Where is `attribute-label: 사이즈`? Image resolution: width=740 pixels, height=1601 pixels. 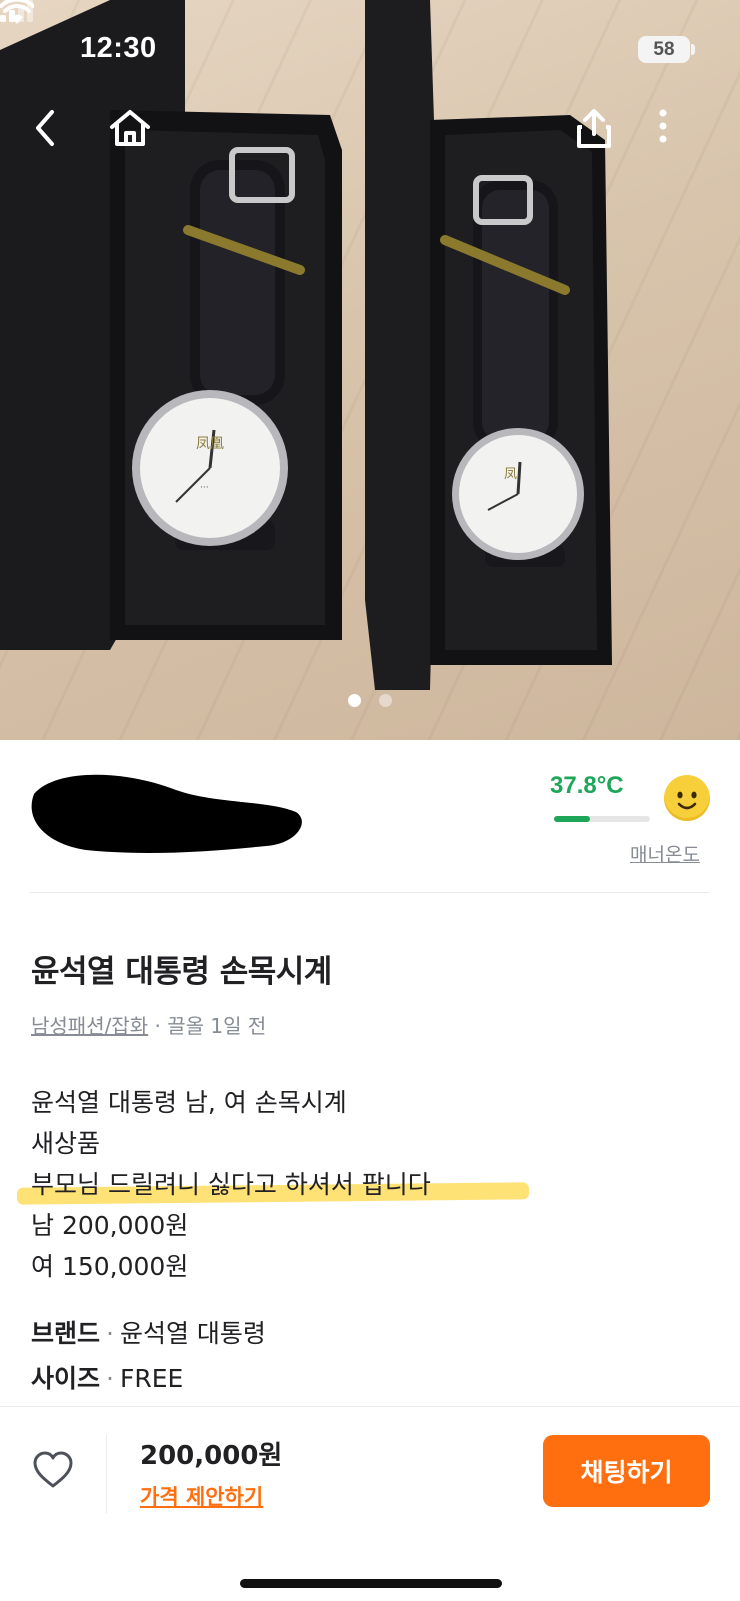
attribute-label: 사이즈 is located at coordinates (66, 1378).